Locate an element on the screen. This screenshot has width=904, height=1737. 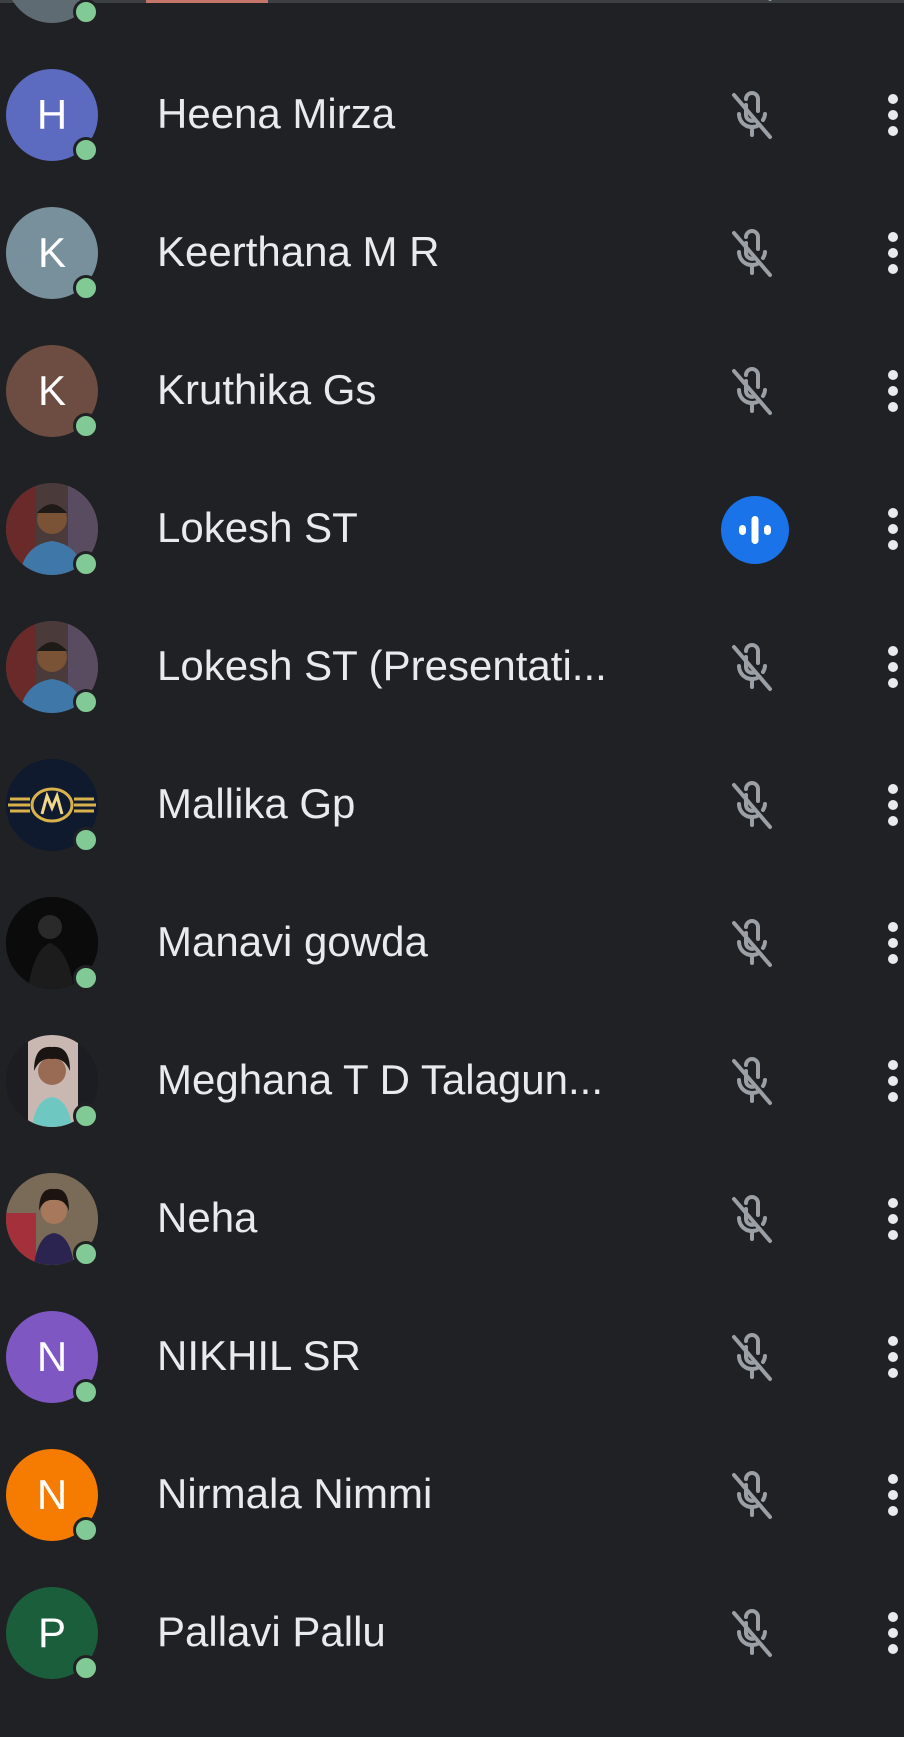
participant-name: Nirmala Nimmi is located at coordinates (295, 1493).